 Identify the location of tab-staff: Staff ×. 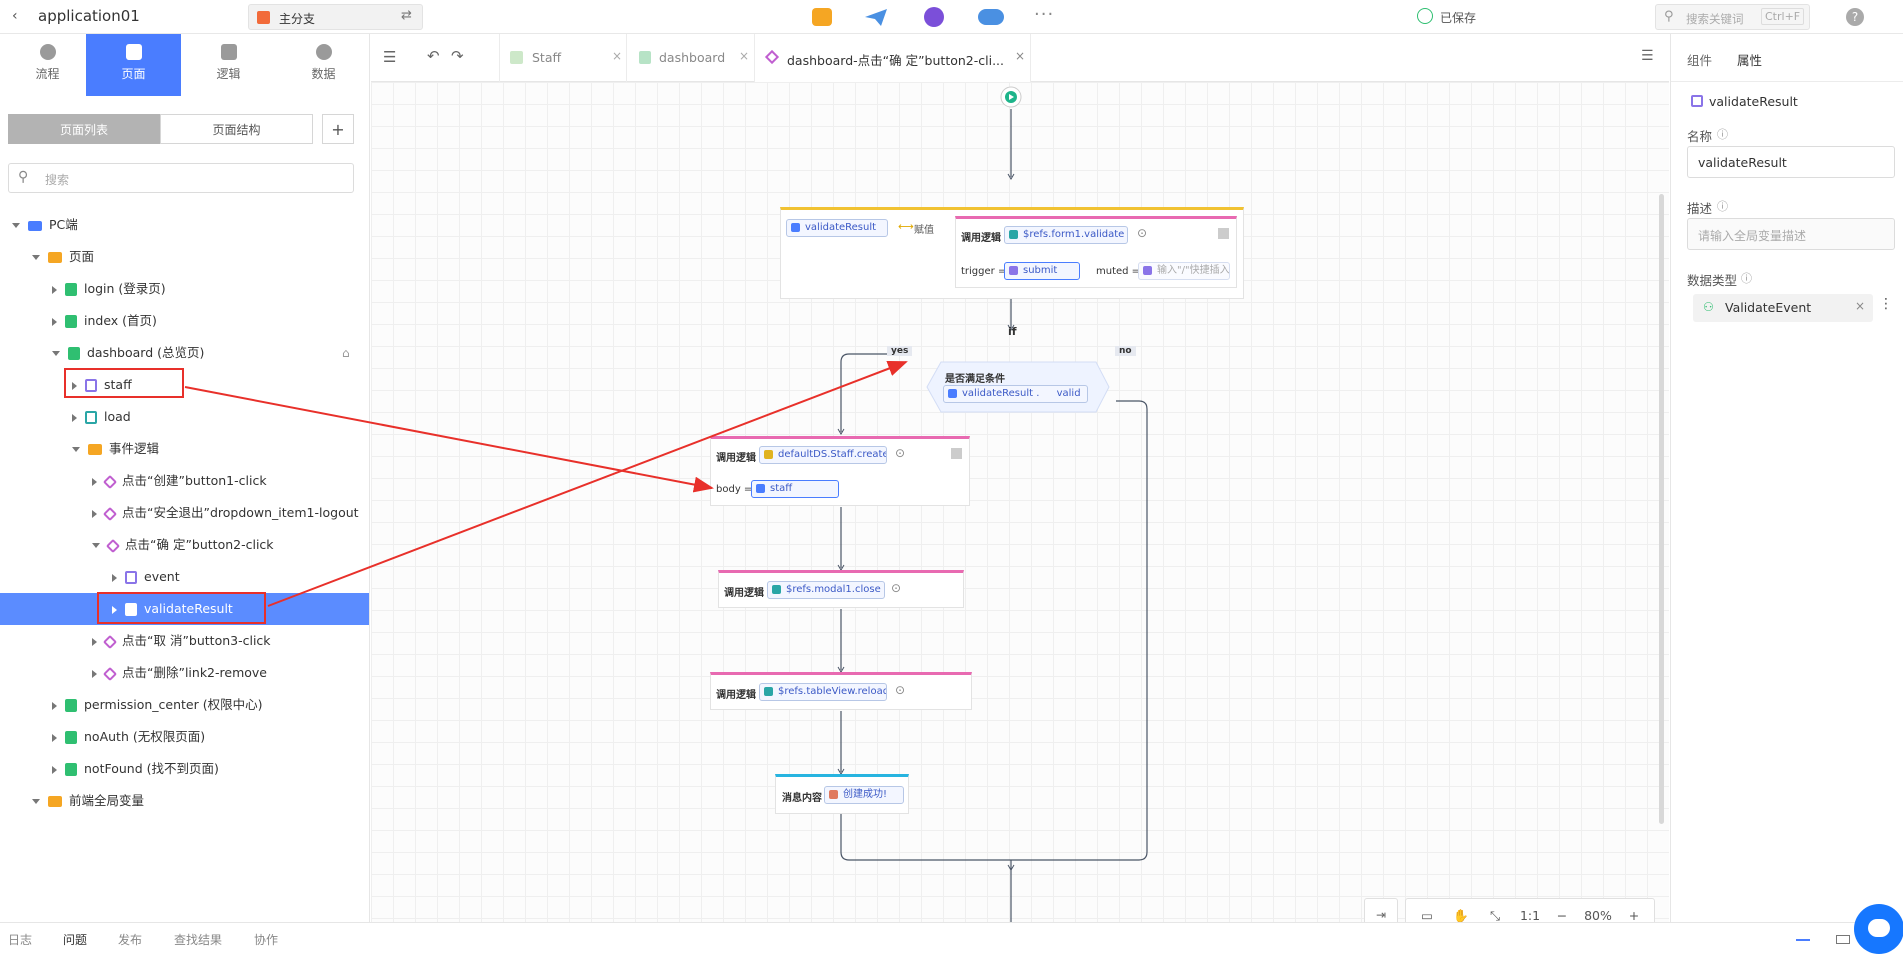
(563, 58).